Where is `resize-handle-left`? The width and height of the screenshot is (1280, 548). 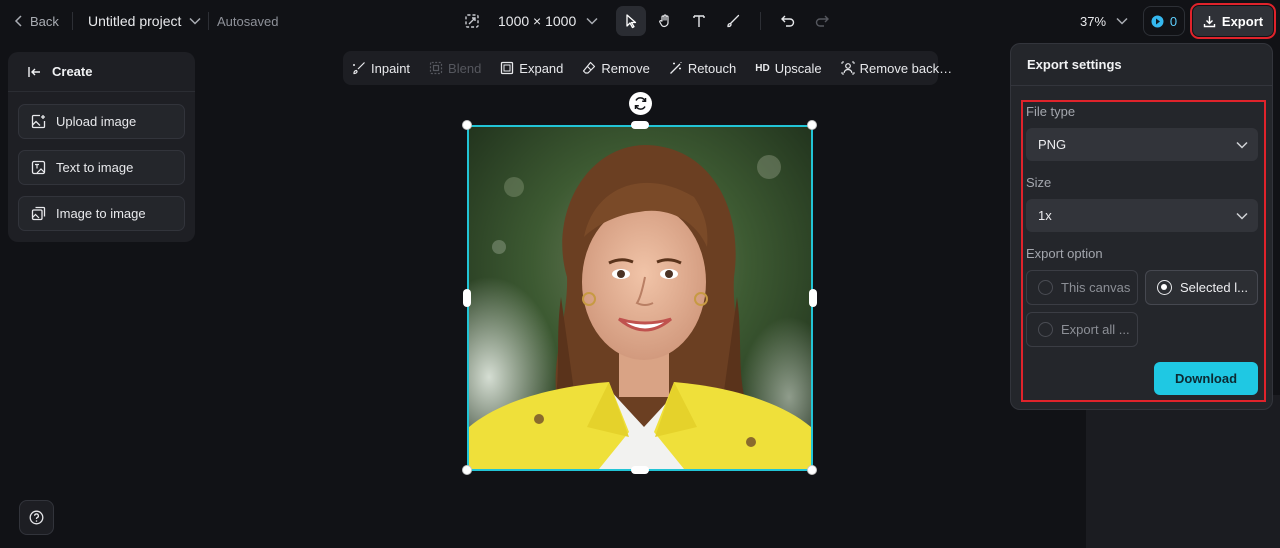
resize-handle-left is located at coordinates (467, 298).